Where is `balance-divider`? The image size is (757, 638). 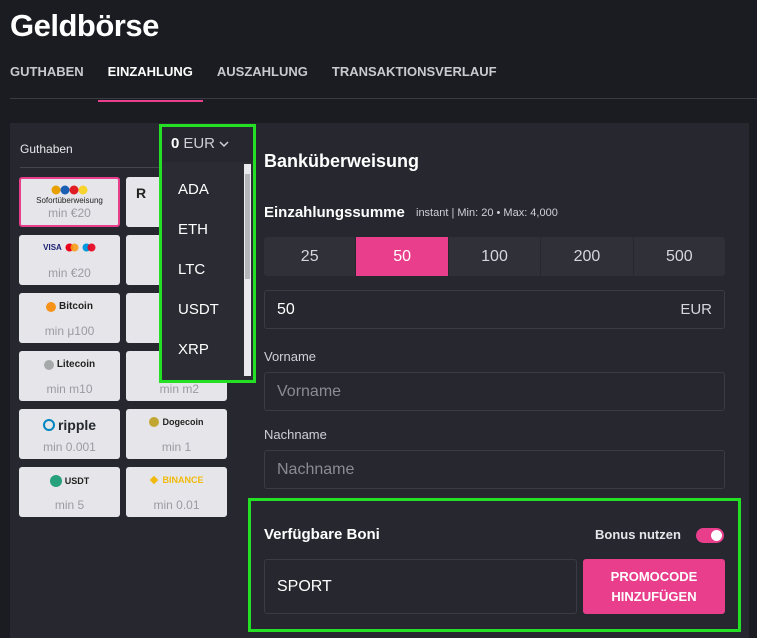 balance-divider is located at coordinates (90, 167).